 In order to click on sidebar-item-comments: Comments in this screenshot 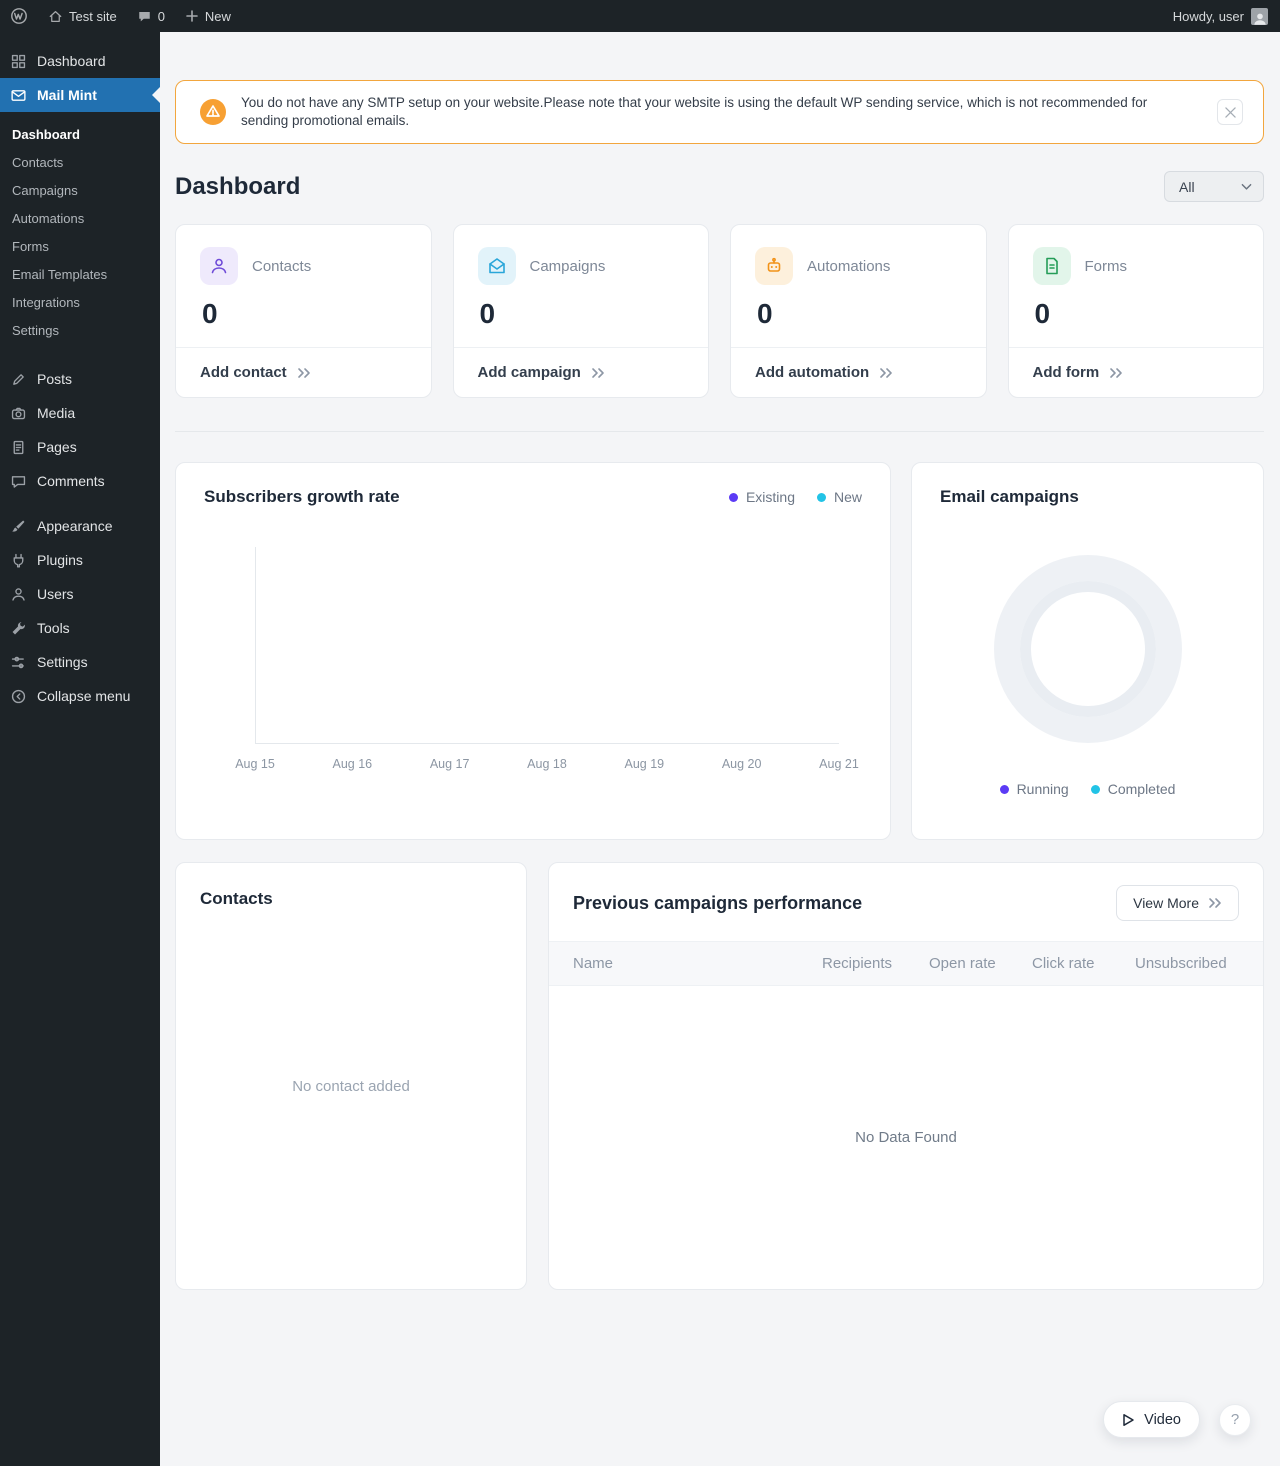, I will do `click(80, 481)`.